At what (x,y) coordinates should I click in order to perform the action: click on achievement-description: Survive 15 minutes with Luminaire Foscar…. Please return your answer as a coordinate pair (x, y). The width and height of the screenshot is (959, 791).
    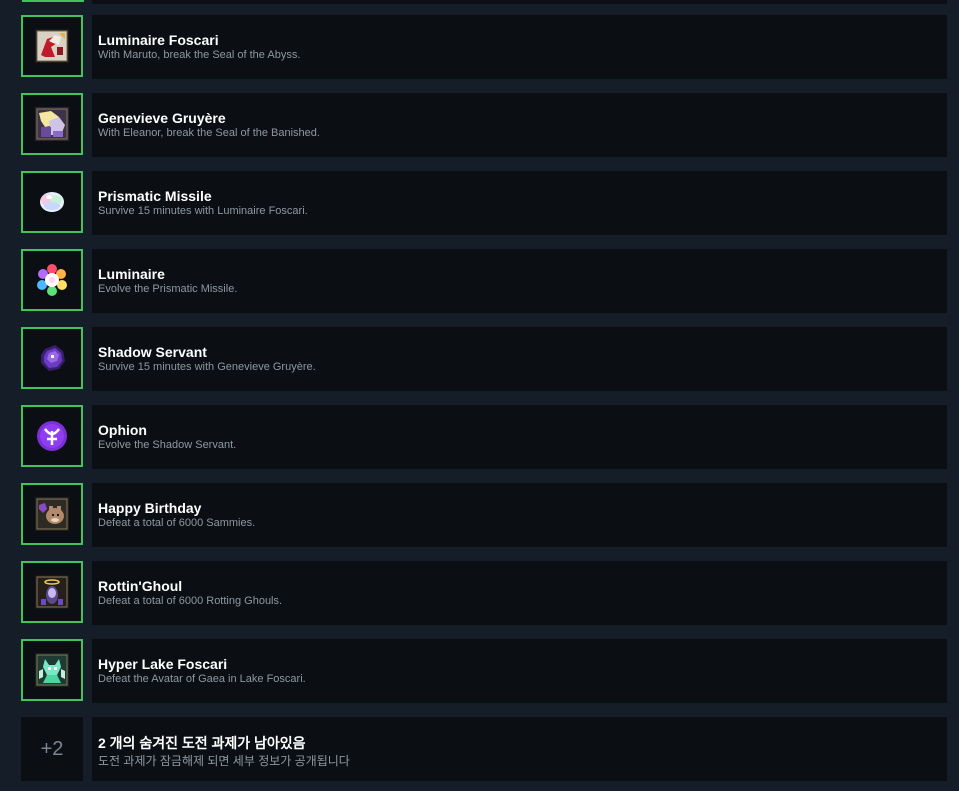
    Looking at the image, I should click on (203, 211).